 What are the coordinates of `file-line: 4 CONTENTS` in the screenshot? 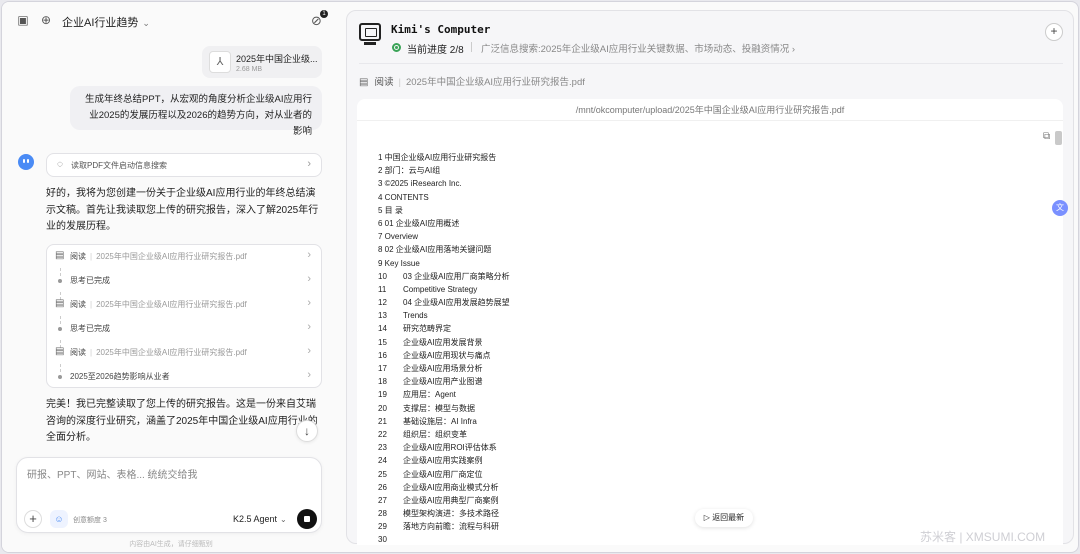 It's located at (403, 197).